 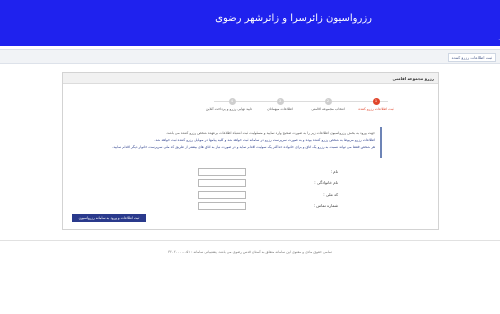 I want to click on last-name-row: نام خانوادگی :, so click(x=268, y=183).